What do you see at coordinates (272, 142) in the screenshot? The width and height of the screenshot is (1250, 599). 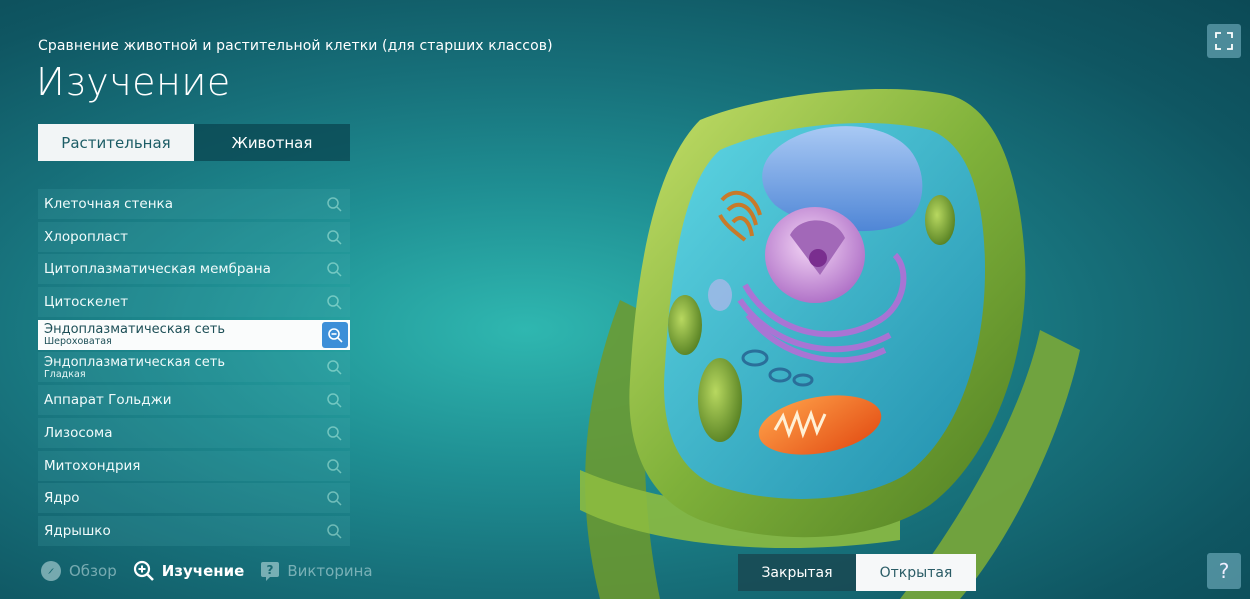 I see `tab-animal: Животная` at bounding box center [272, 142].